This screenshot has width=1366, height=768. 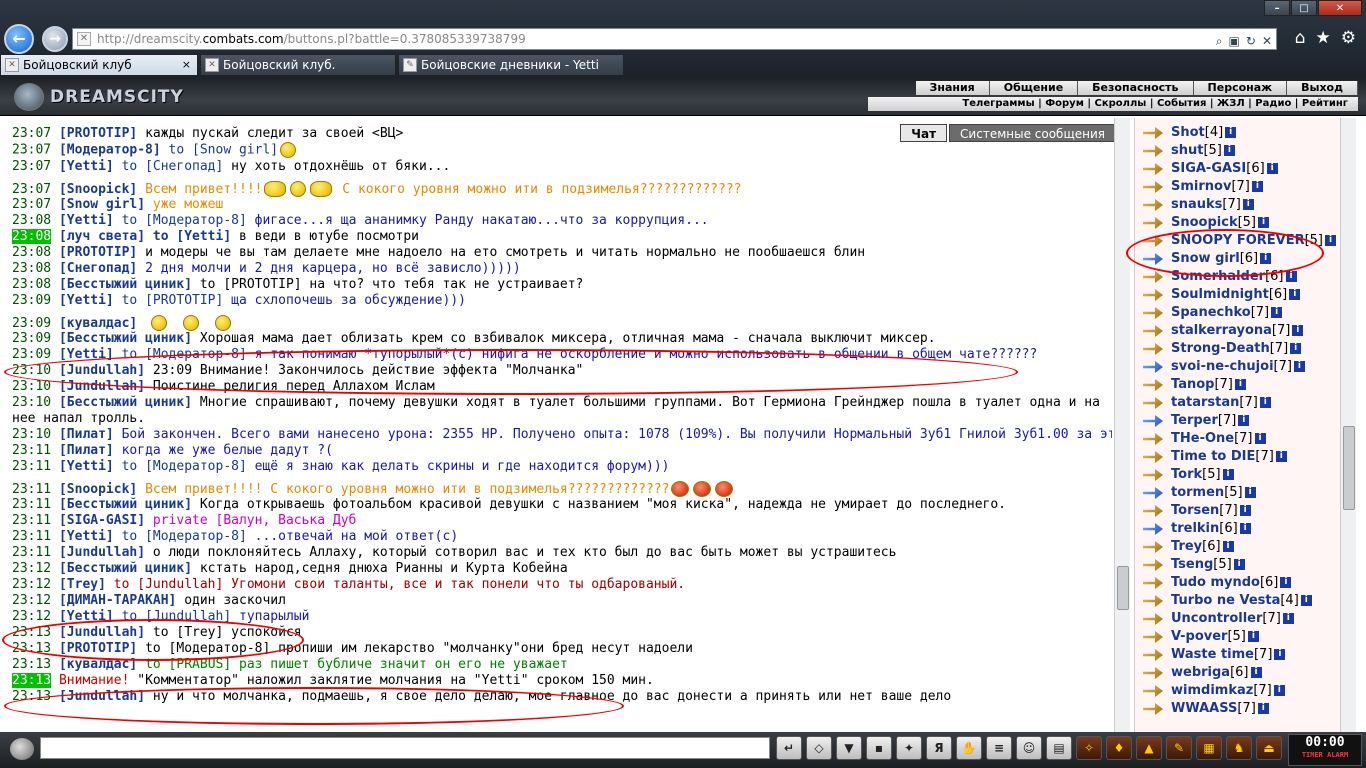 What do you see at coordinates (169, 166) in the screenshot?
I see `message-recipient: to [Снегопад]` at bounding box center [169, 166].